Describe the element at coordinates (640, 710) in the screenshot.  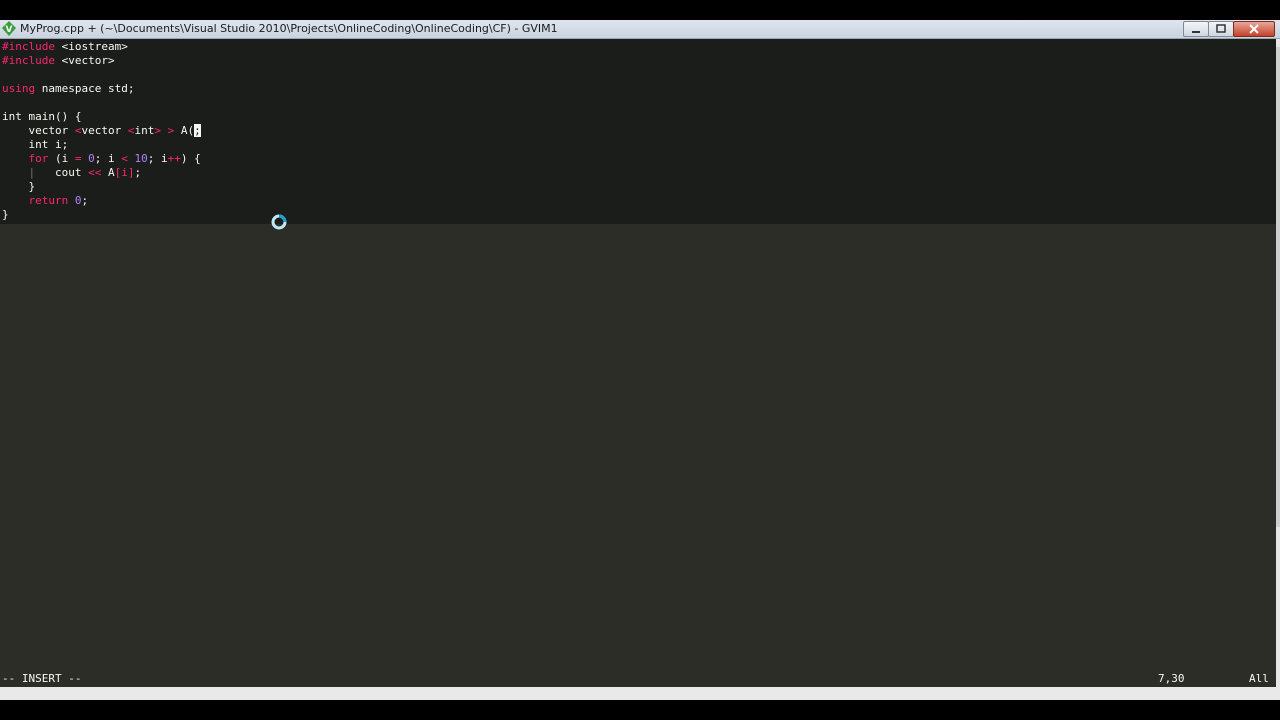
I see `screen-bottom-border` at that location.